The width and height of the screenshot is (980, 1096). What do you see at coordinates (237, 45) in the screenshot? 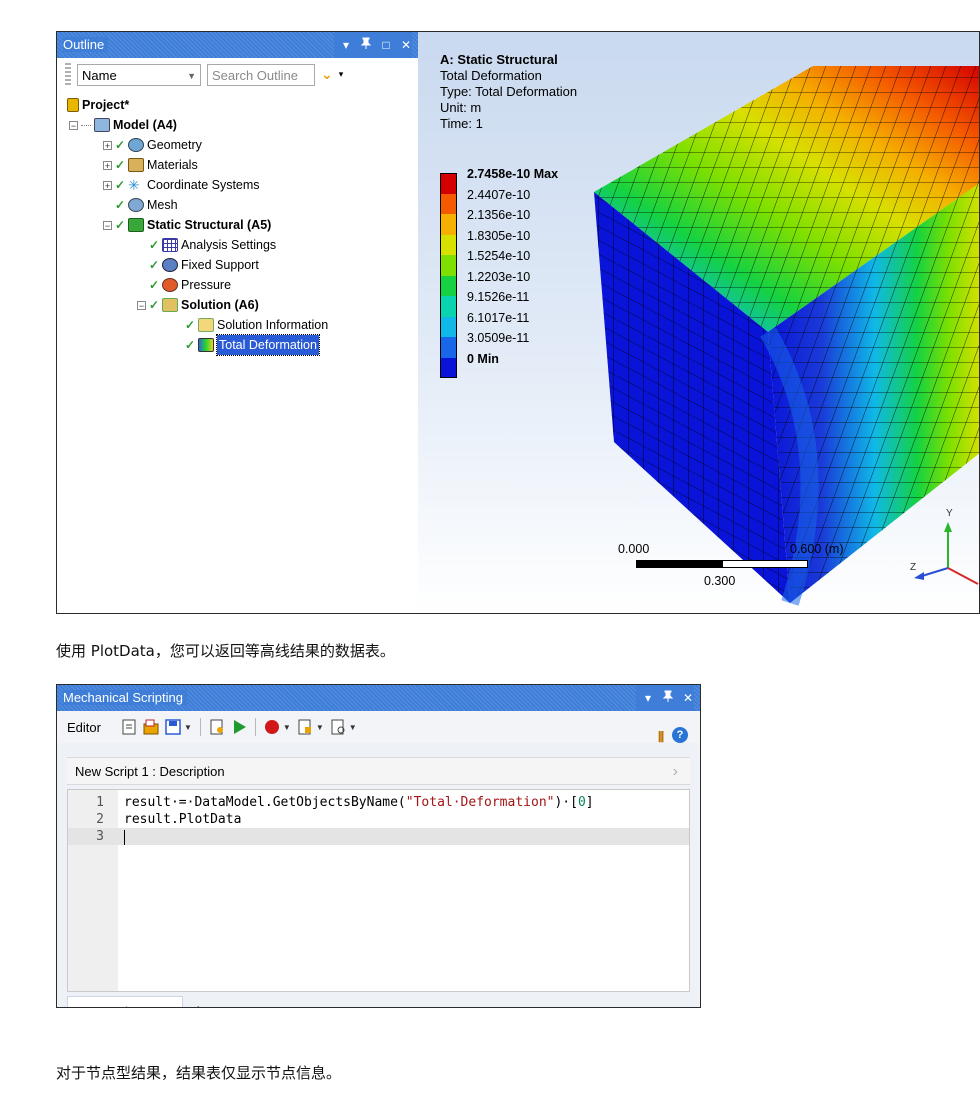
I see `outline-title-bar: Outline ▾ □ ✕` at bounding box center [237, 45].